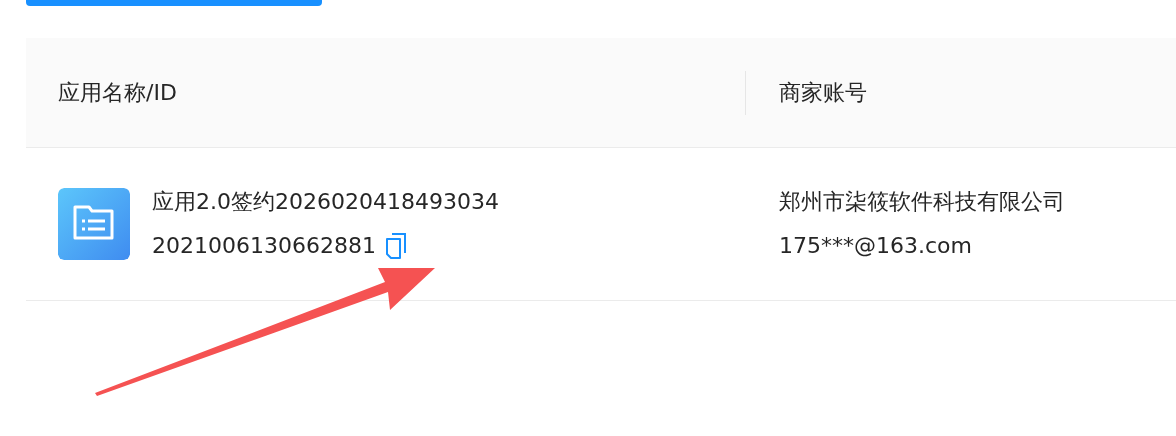 The image size is (1176, 436). Describe the element at coordinates (325, 202) in the screenshot. I see `app-name: 应用2.0签约2026020418493034` at that location.